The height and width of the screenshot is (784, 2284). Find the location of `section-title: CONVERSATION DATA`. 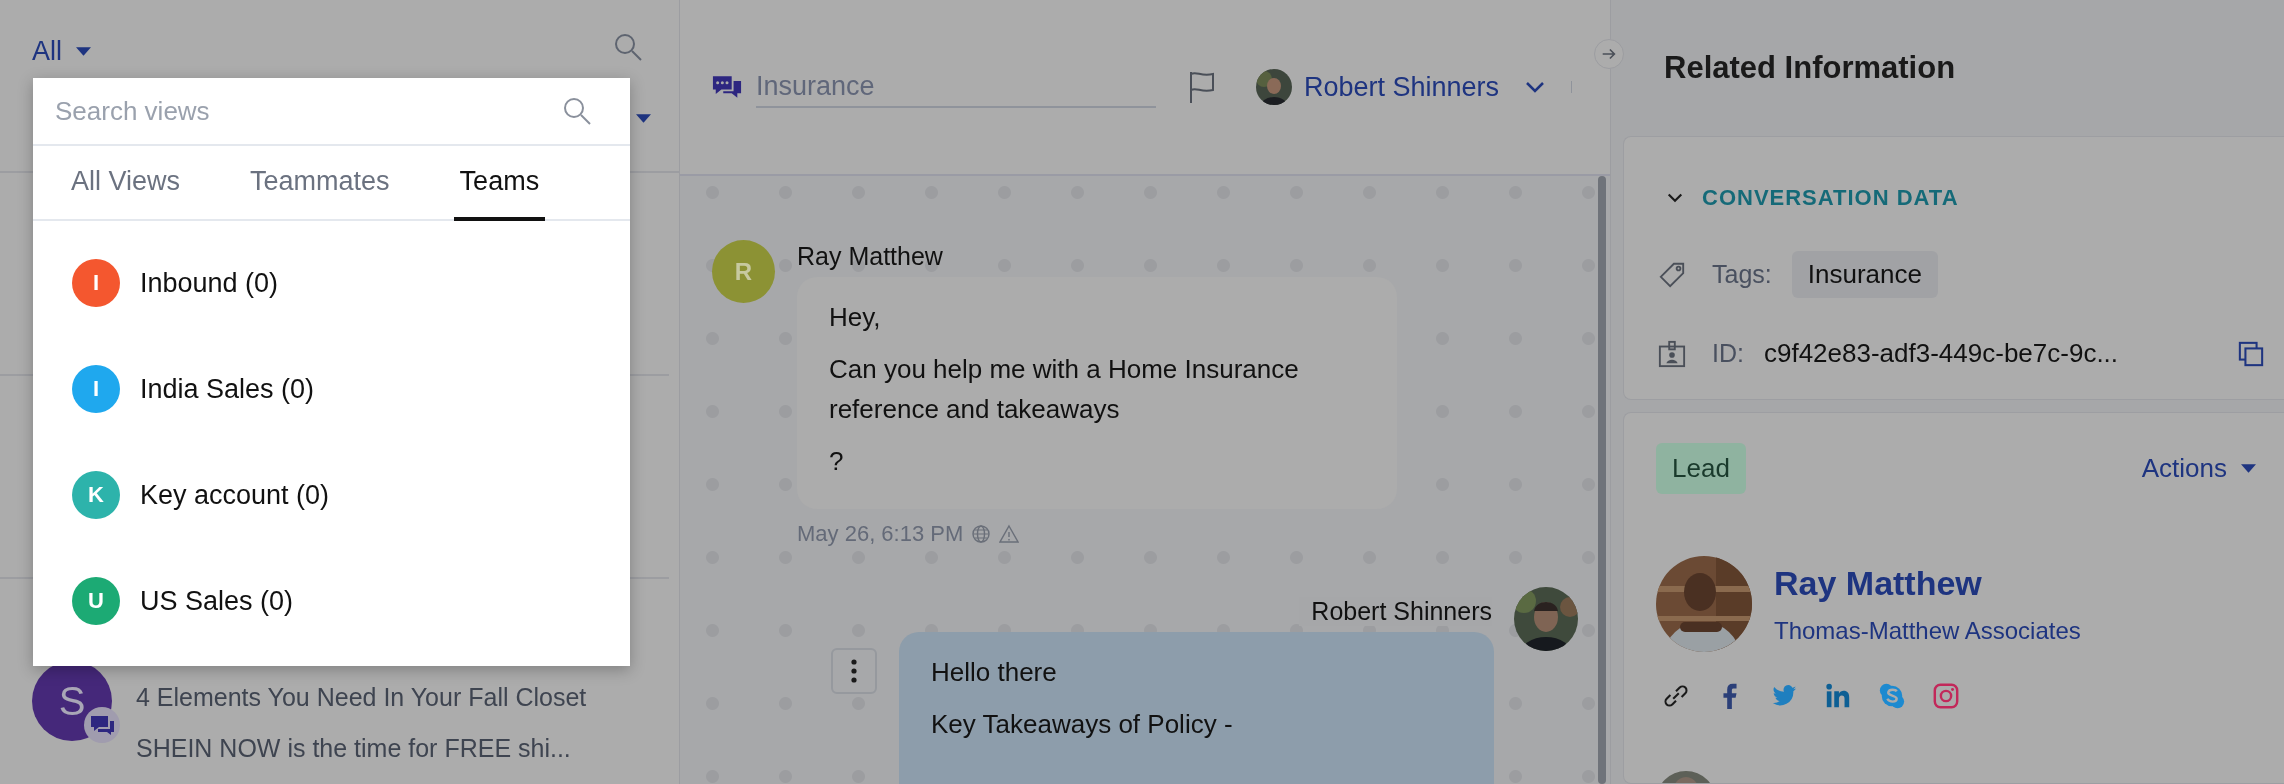

section-title: CONVERSATION DATA is located at coordinates (1830, 198).